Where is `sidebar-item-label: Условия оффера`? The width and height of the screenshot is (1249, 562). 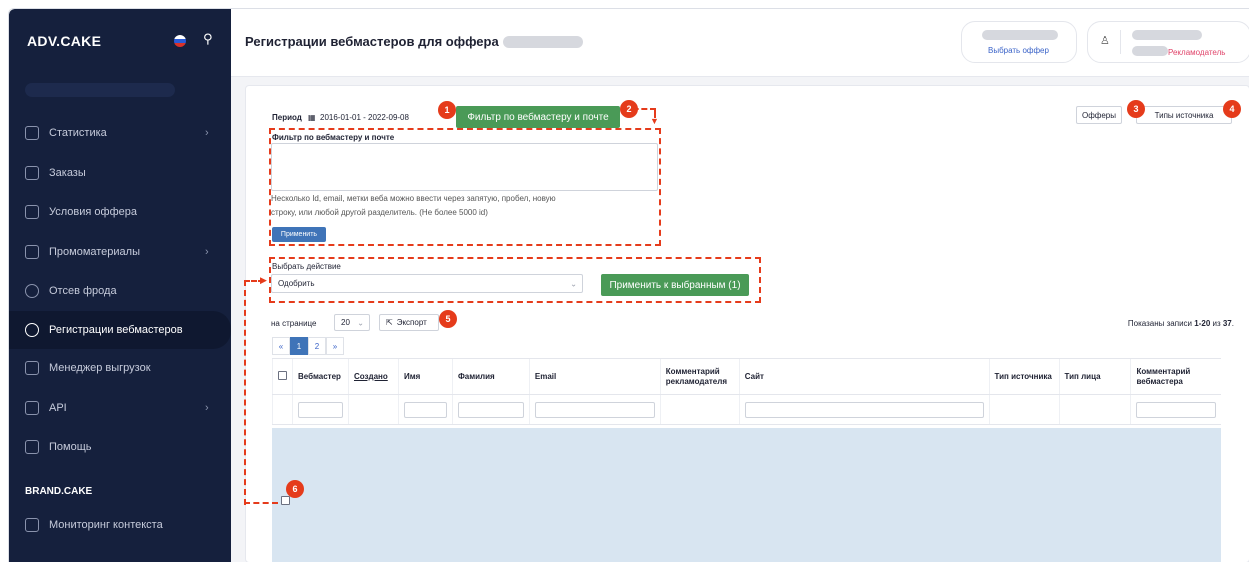 sidebar-item-label: Условия оффера is located at coordinates (93, 212).